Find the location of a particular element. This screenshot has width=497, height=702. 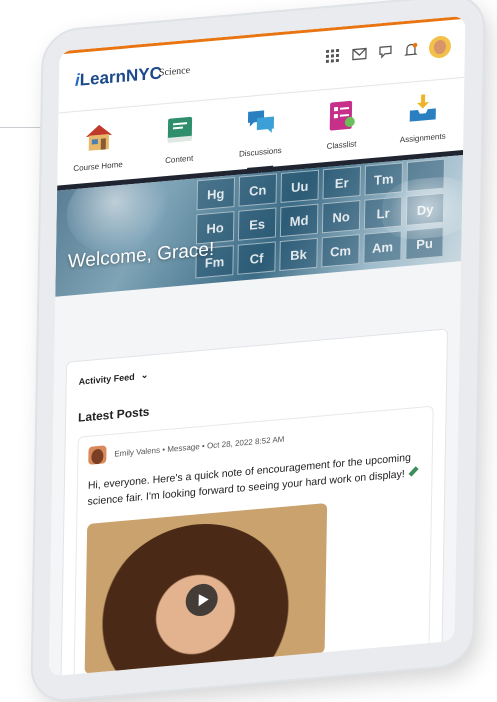

brand-logo: iLearnNYC is located at coordinates (118, 77).